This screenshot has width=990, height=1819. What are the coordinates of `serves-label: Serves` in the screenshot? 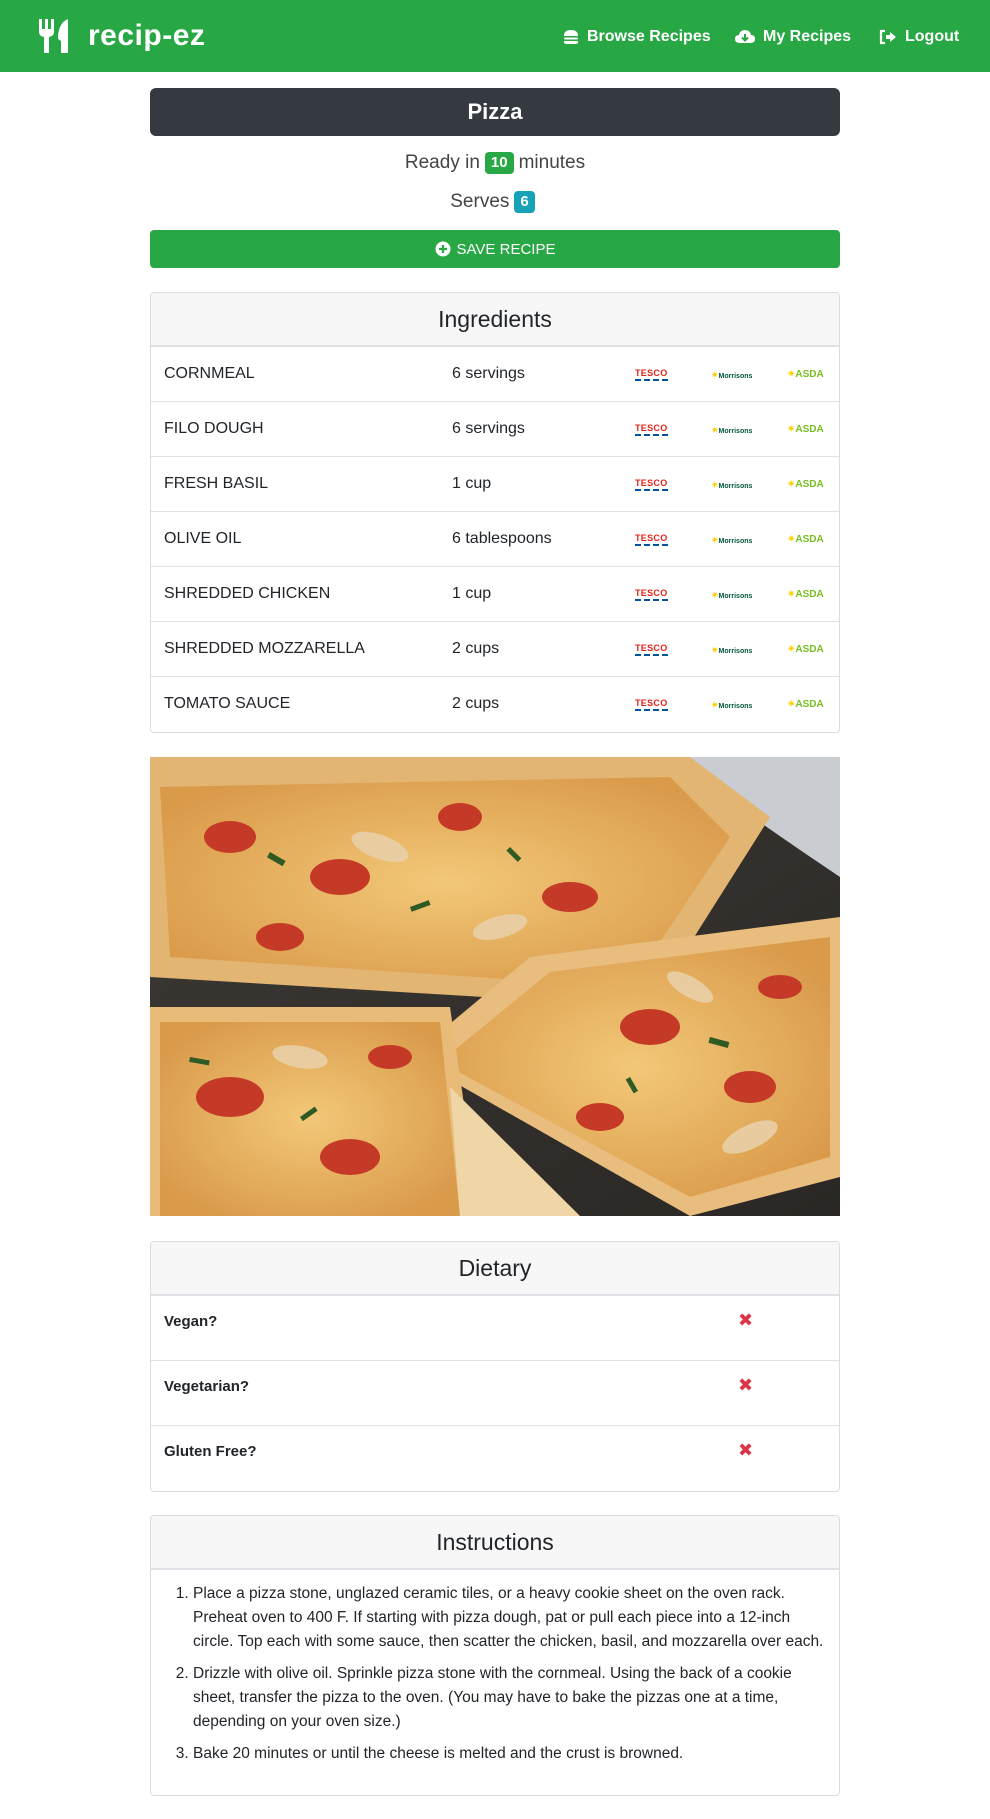 It's located at (480, 201).